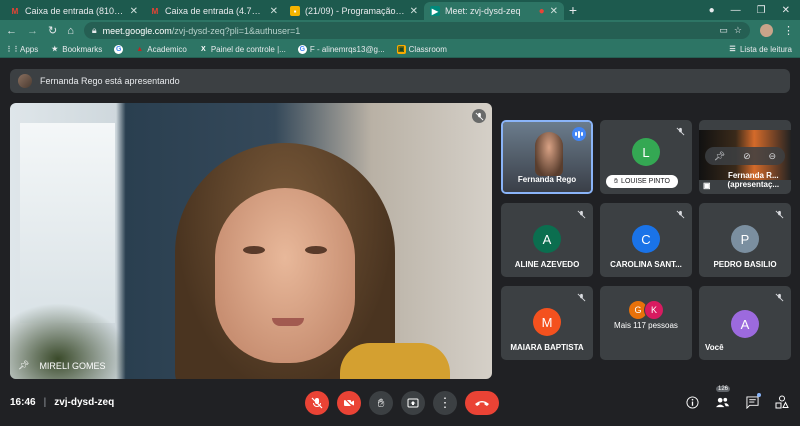  I want to click on reload-icon: ↻, so click(52, 30).